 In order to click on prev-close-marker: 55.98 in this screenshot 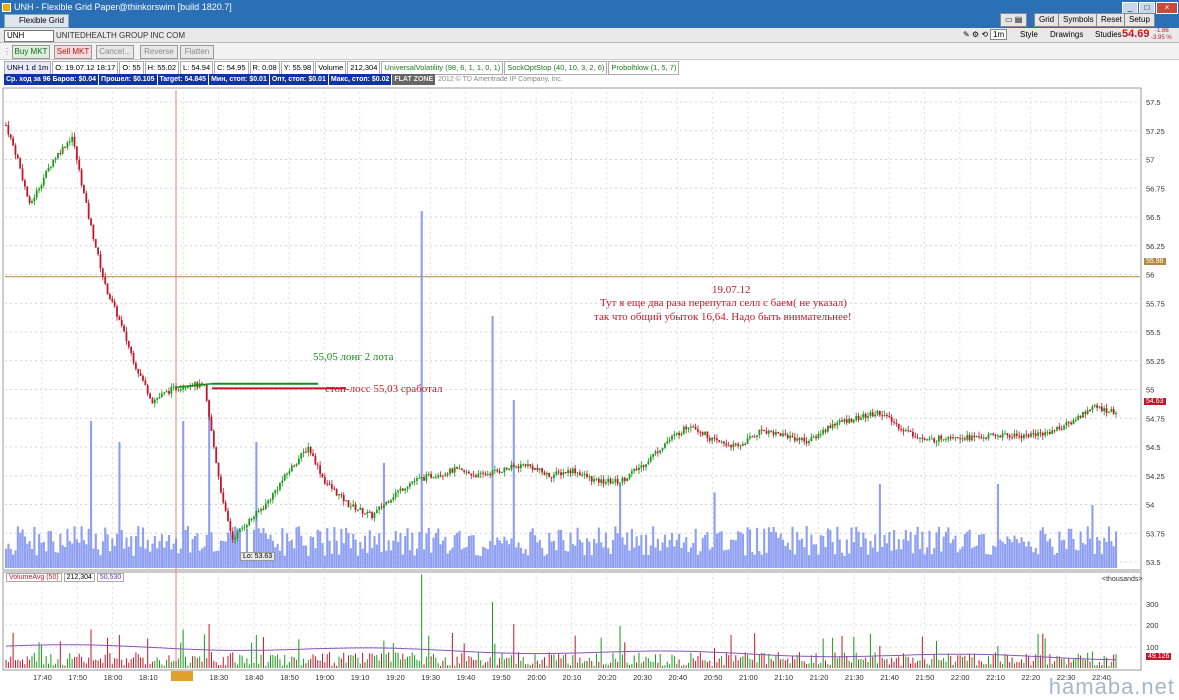, I will do `click(1155, 261)`.